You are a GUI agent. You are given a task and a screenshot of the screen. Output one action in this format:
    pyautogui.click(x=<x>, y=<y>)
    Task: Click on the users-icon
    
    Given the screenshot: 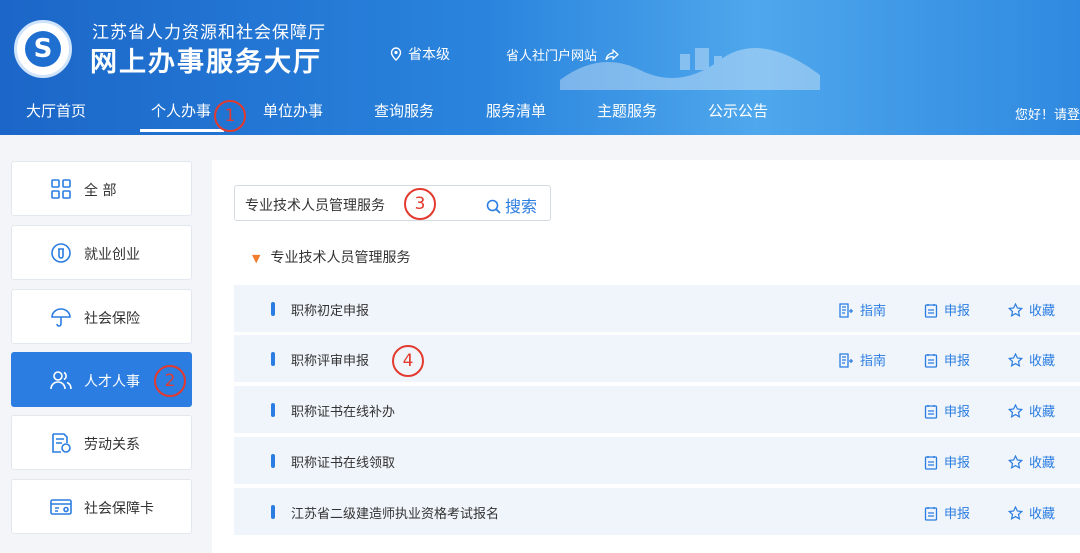 What is the action you would take?
    pyautogui.click(x=61, y=380)
    